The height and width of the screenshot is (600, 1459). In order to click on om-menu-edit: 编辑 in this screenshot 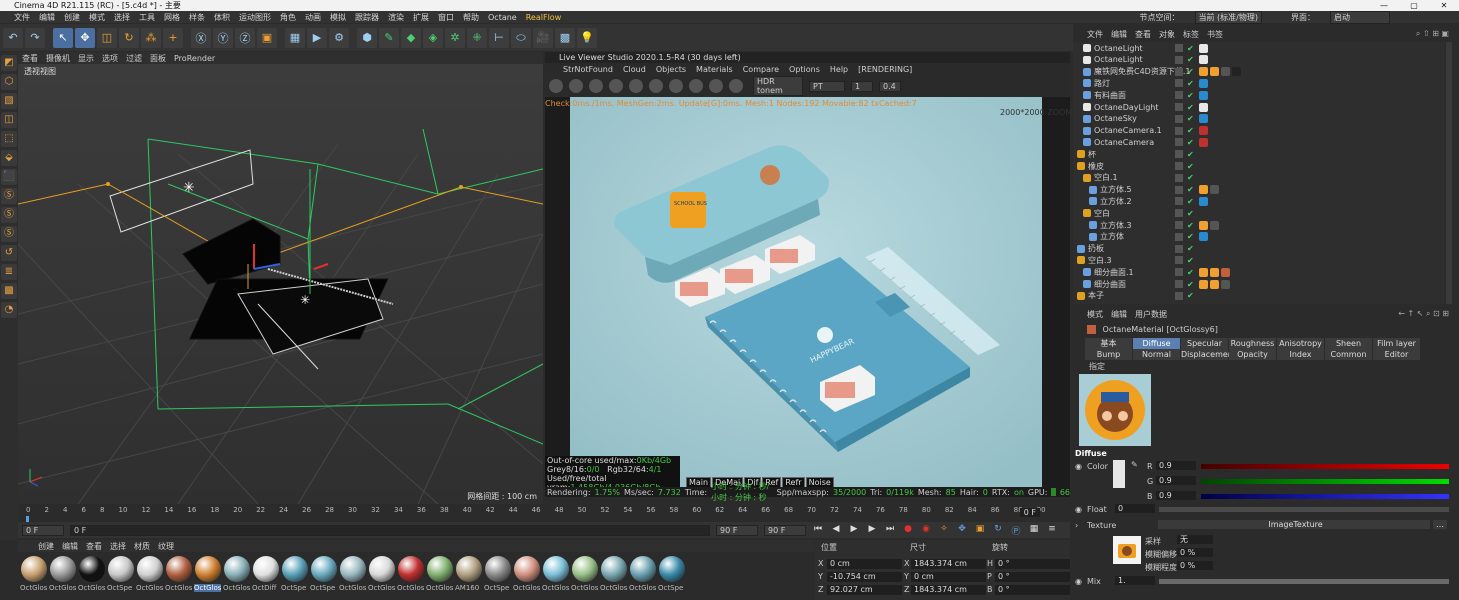, I will do `click(1119, 34)`.